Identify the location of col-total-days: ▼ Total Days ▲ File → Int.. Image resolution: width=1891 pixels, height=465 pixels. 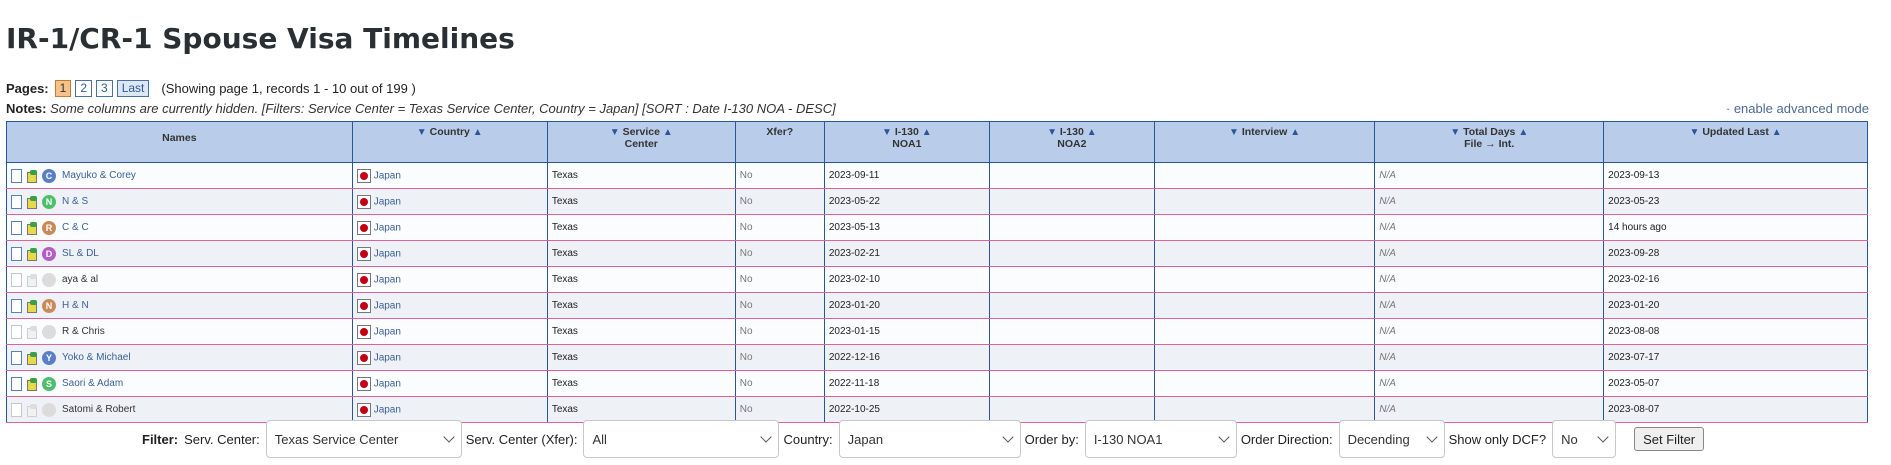
(1489, 142).